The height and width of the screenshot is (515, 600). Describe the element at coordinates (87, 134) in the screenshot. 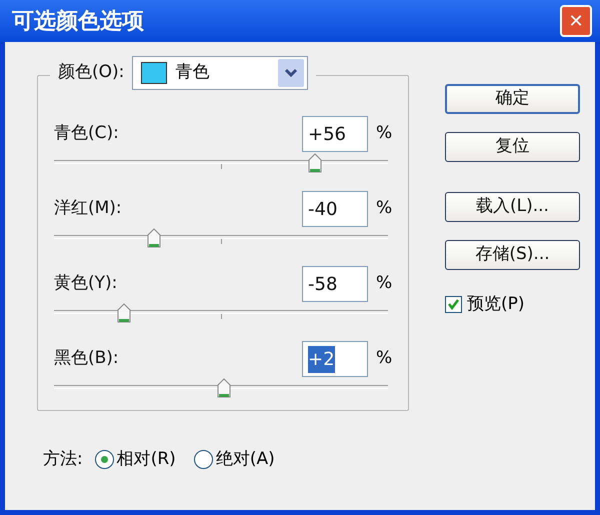

I see `channel-label: 青色(C):` at that location.